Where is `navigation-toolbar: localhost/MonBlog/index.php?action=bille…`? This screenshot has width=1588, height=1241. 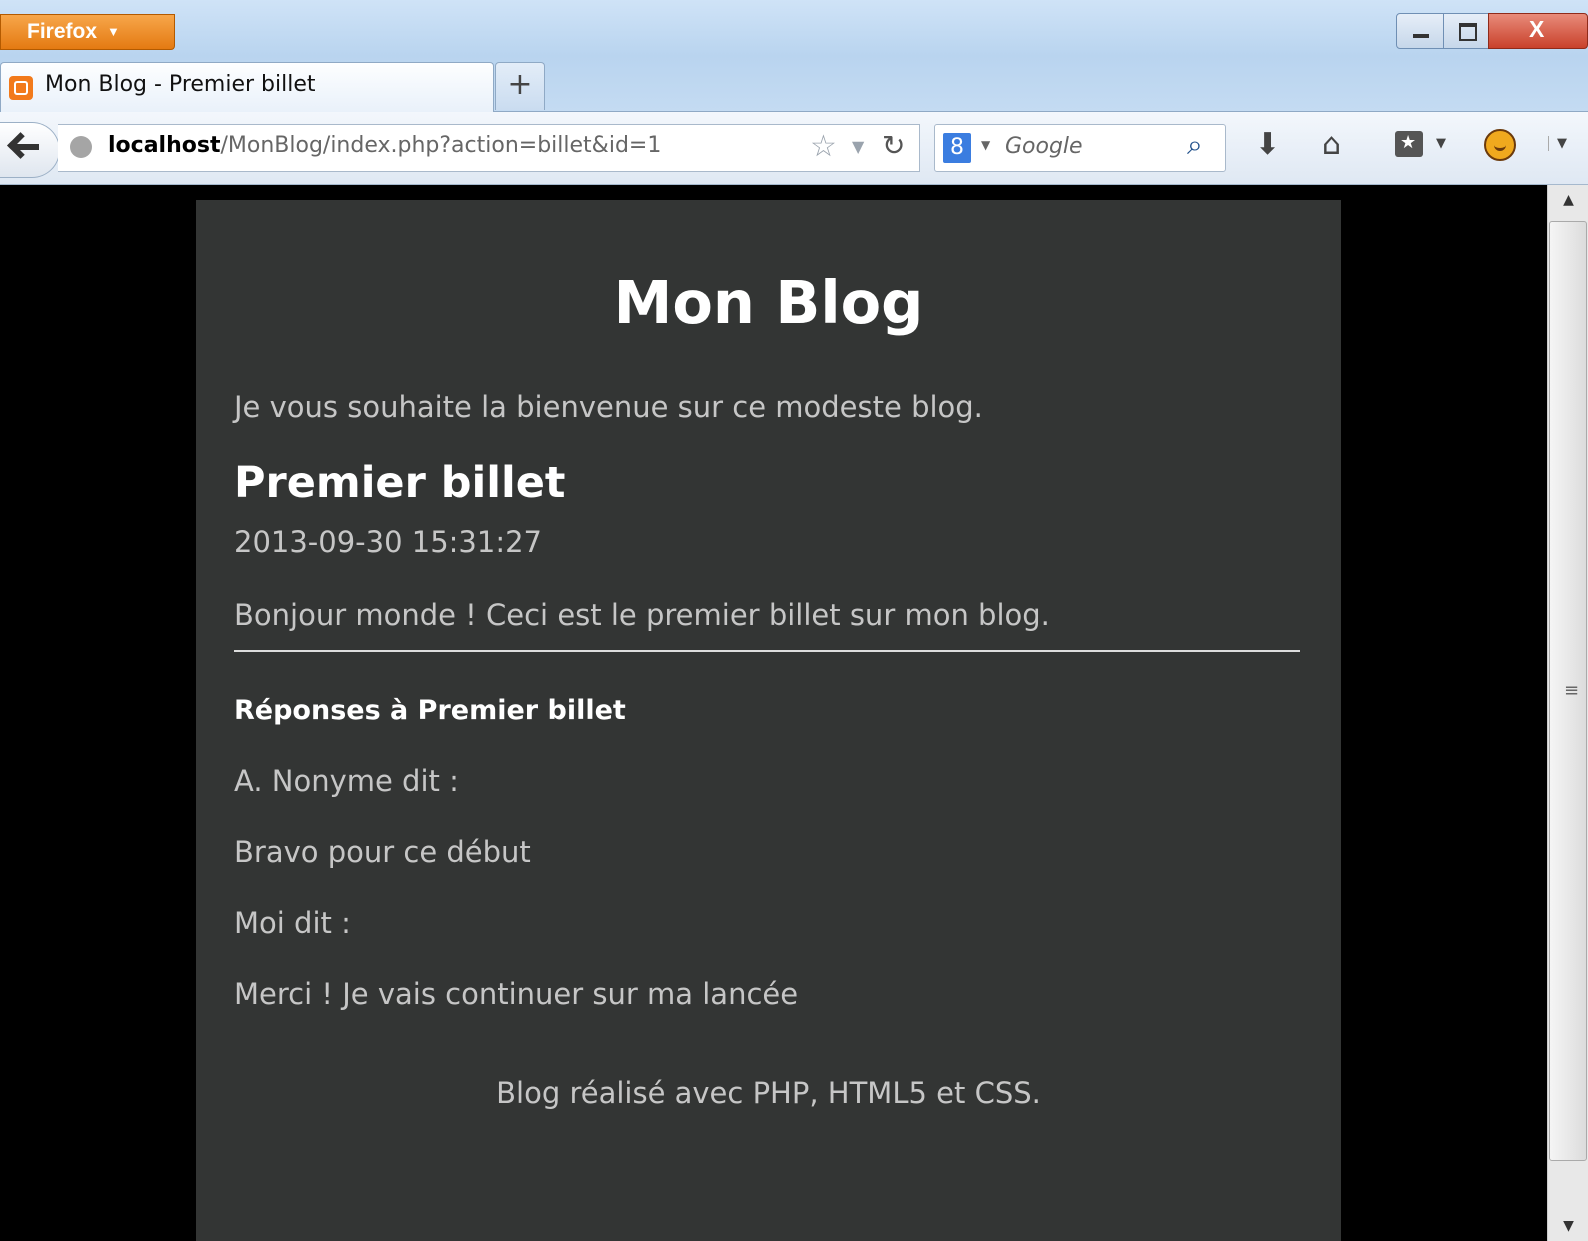
navigation-toolbar: localhost/MonBlog/index.php?action=bille… is located at coordinates (794, 148).